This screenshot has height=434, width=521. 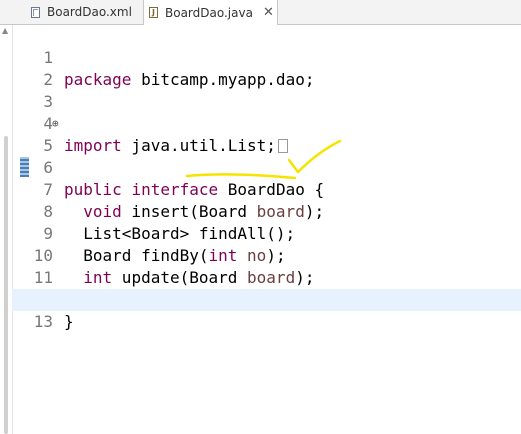 I want to click on code-line-12: 12 }, so click(x=266, y=299).